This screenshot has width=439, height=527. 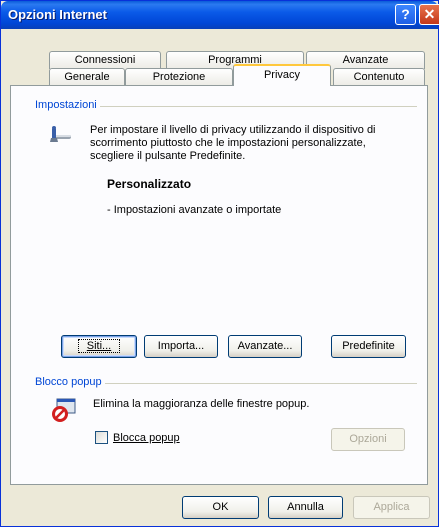 I want to click on ok-button: OK, so click(x=220, y=507).